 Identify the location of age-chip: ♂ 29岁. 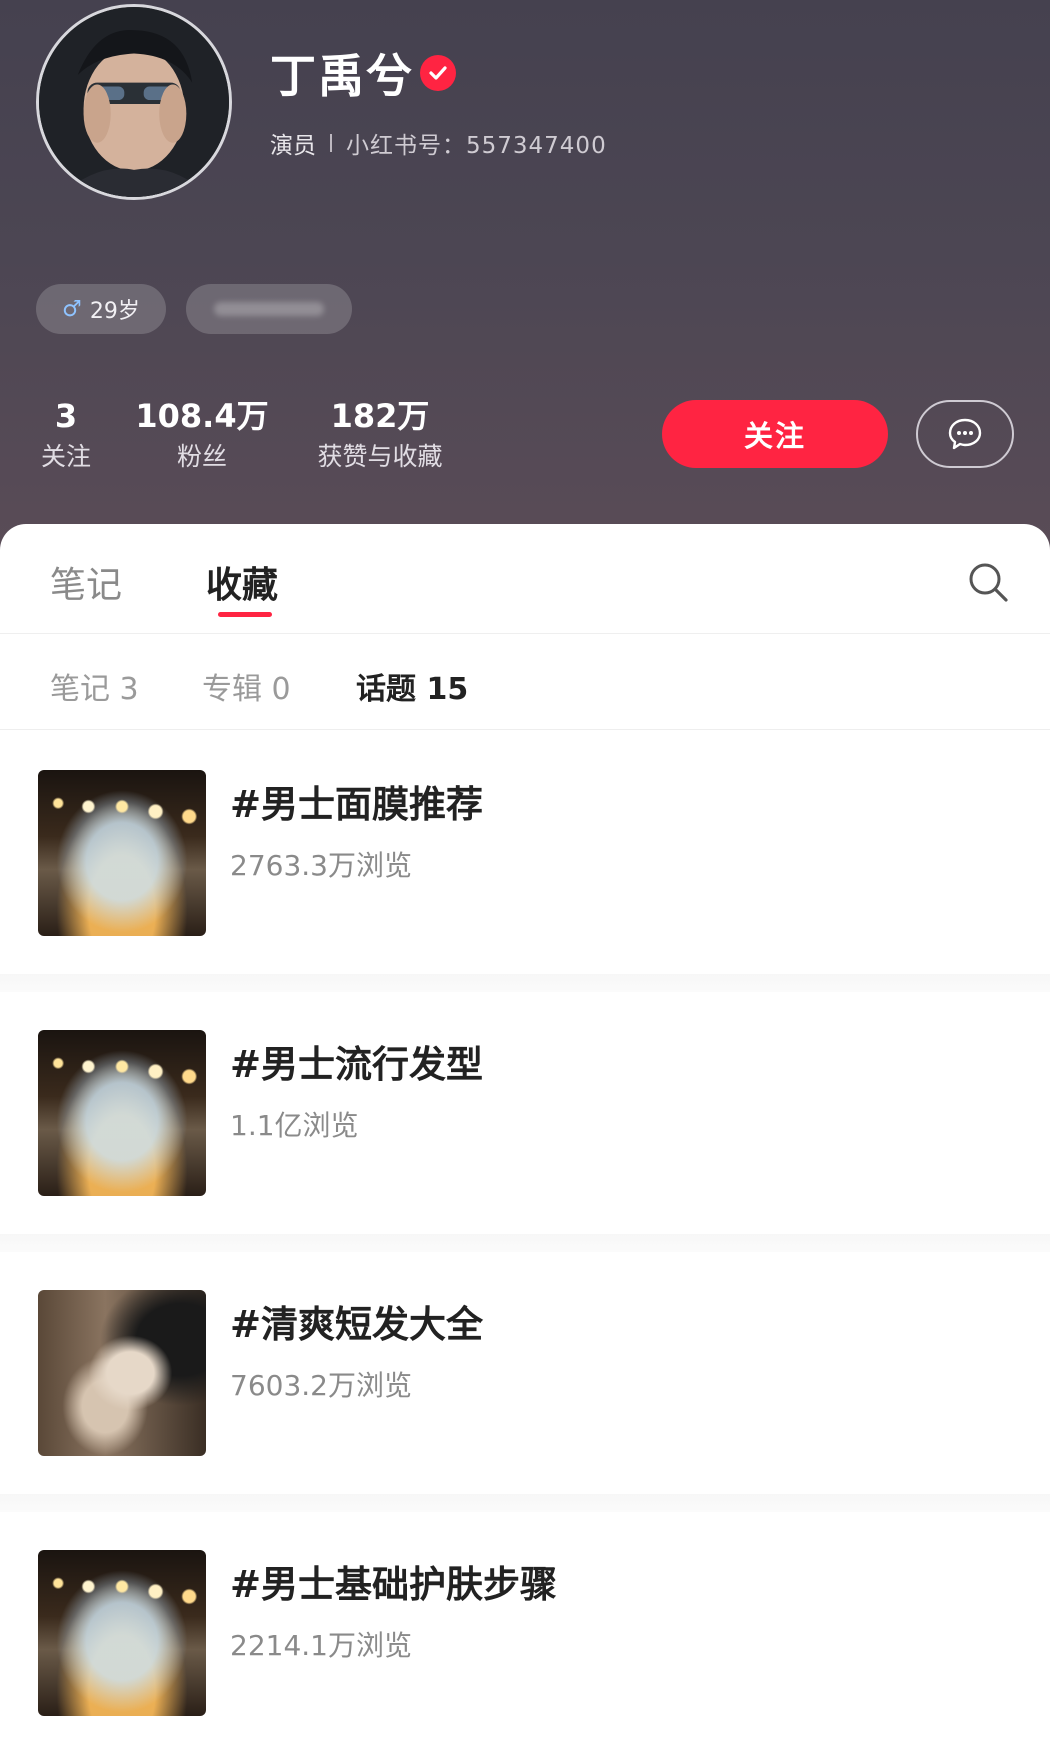
(101, 309).